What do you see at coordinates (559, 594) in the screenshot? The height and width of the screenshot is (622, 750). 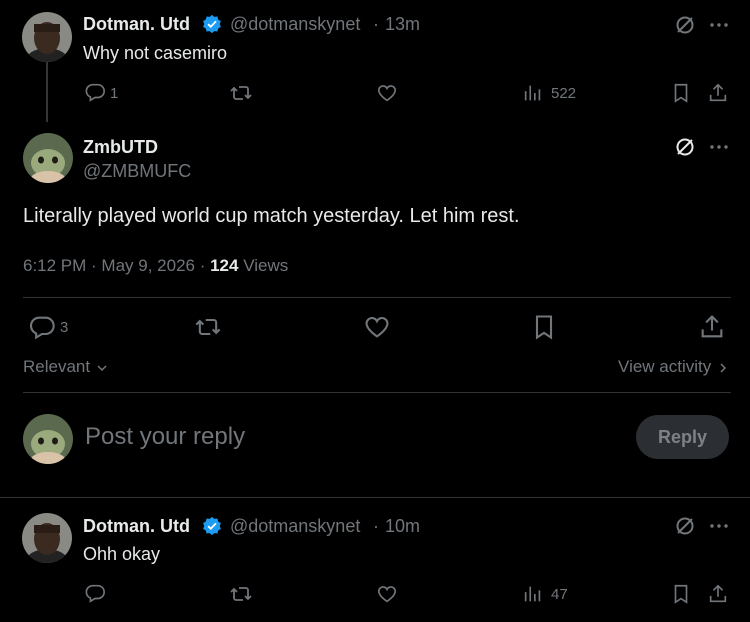 I see `view-count: 47` at bounding box center [559, 594].